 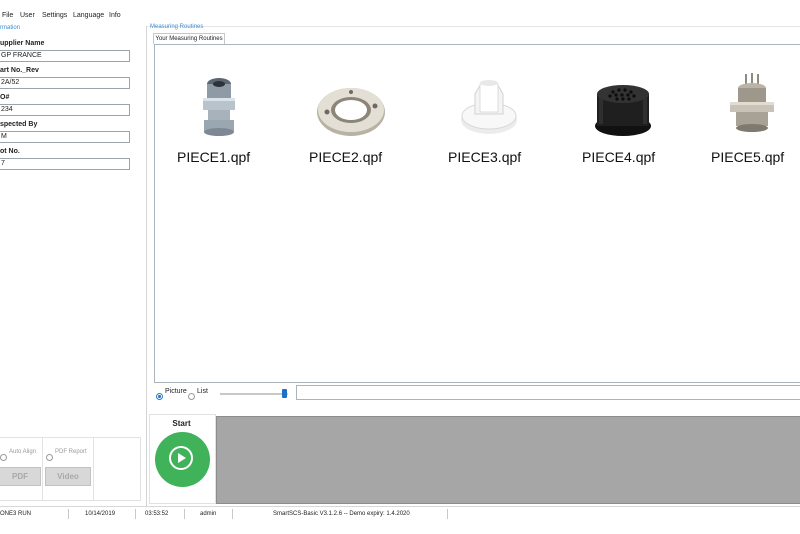 I want to click on video-preview-area, so click(x=508, y=460).